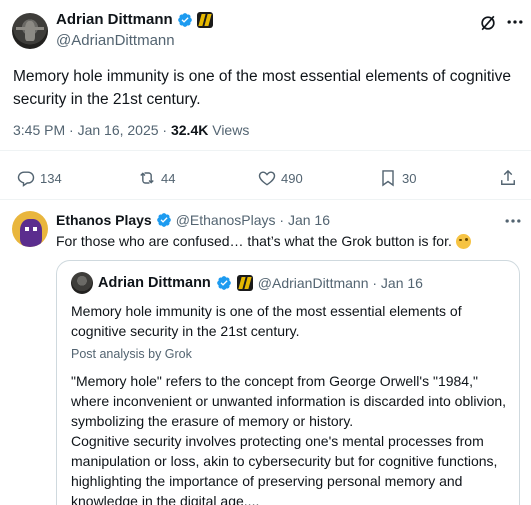 The width and height of the screenshot is (531, 505). I want to click on bookmark-count: 30, so click(409, 178).